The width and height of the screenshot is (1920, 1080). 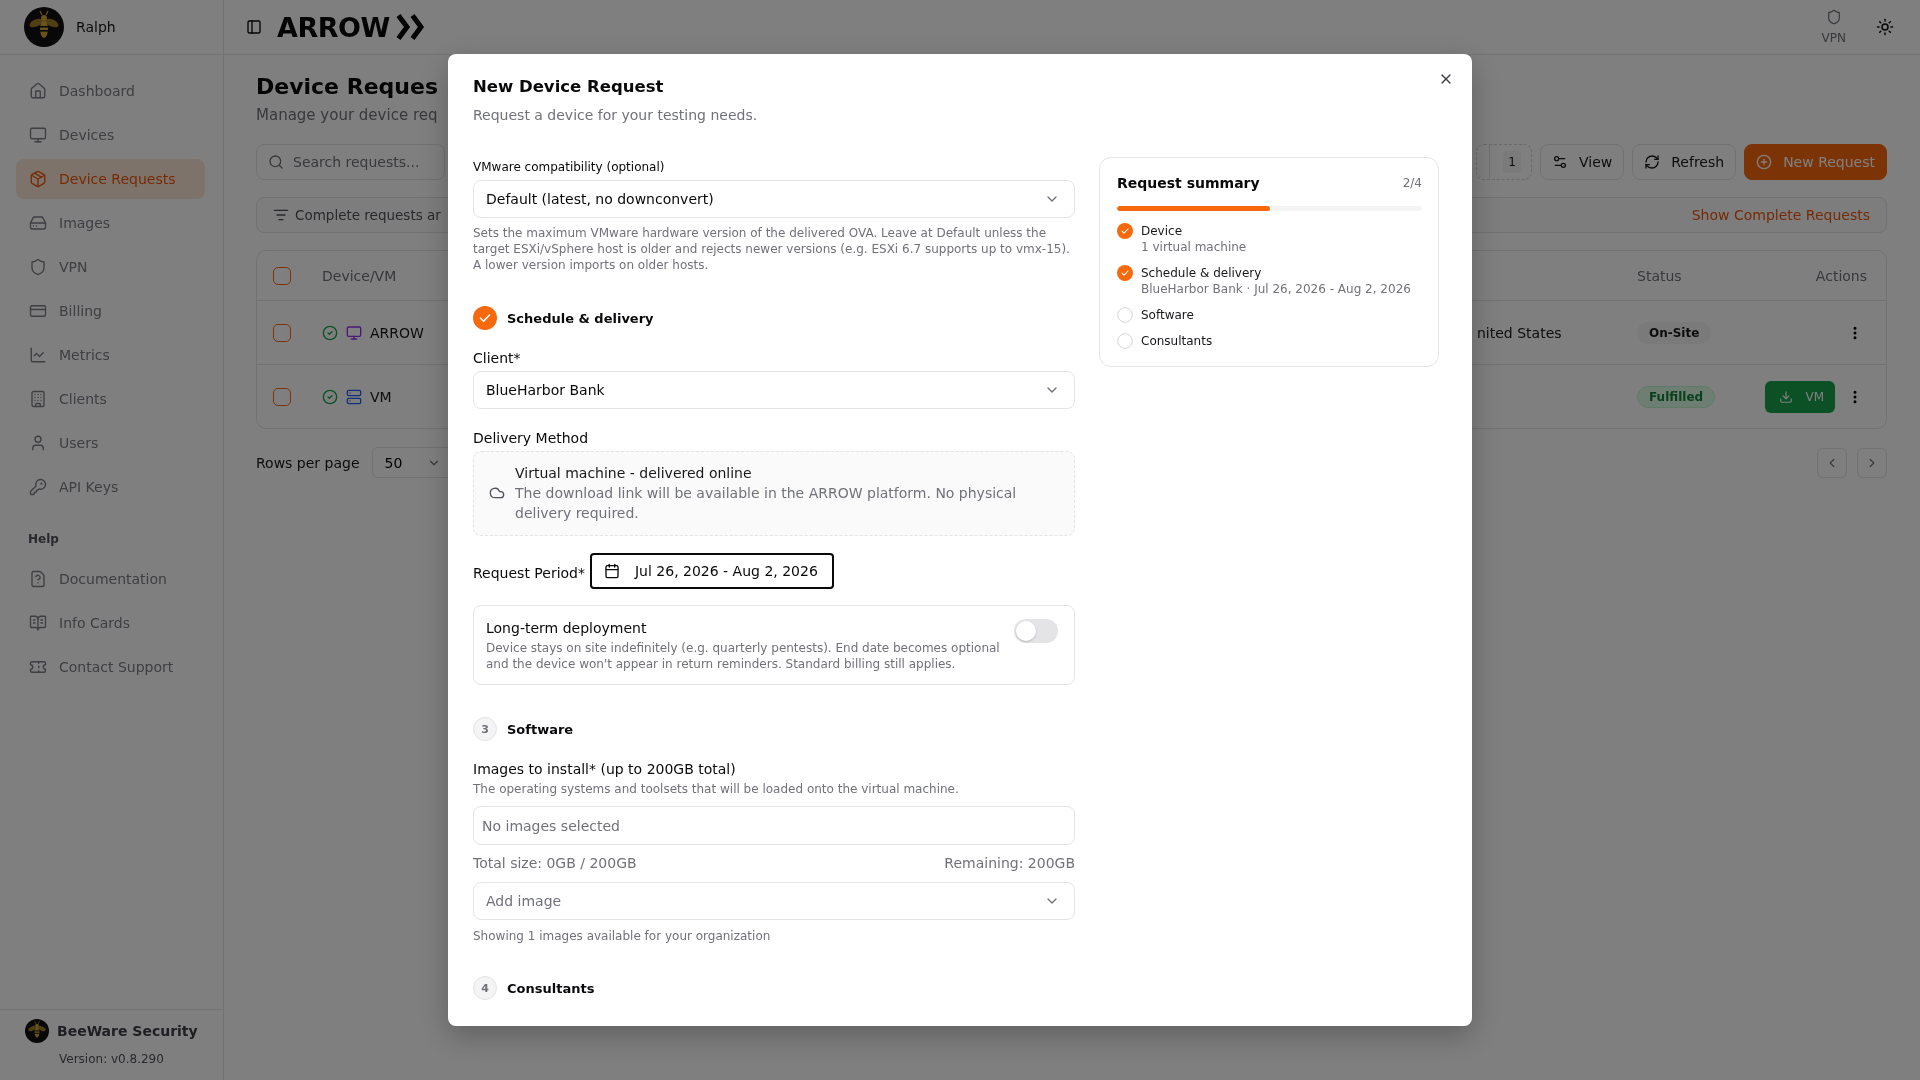 What do you see at coordinates (38, 487) in the screenshot?
I see `key-icon` at bounding box center [38, 487].